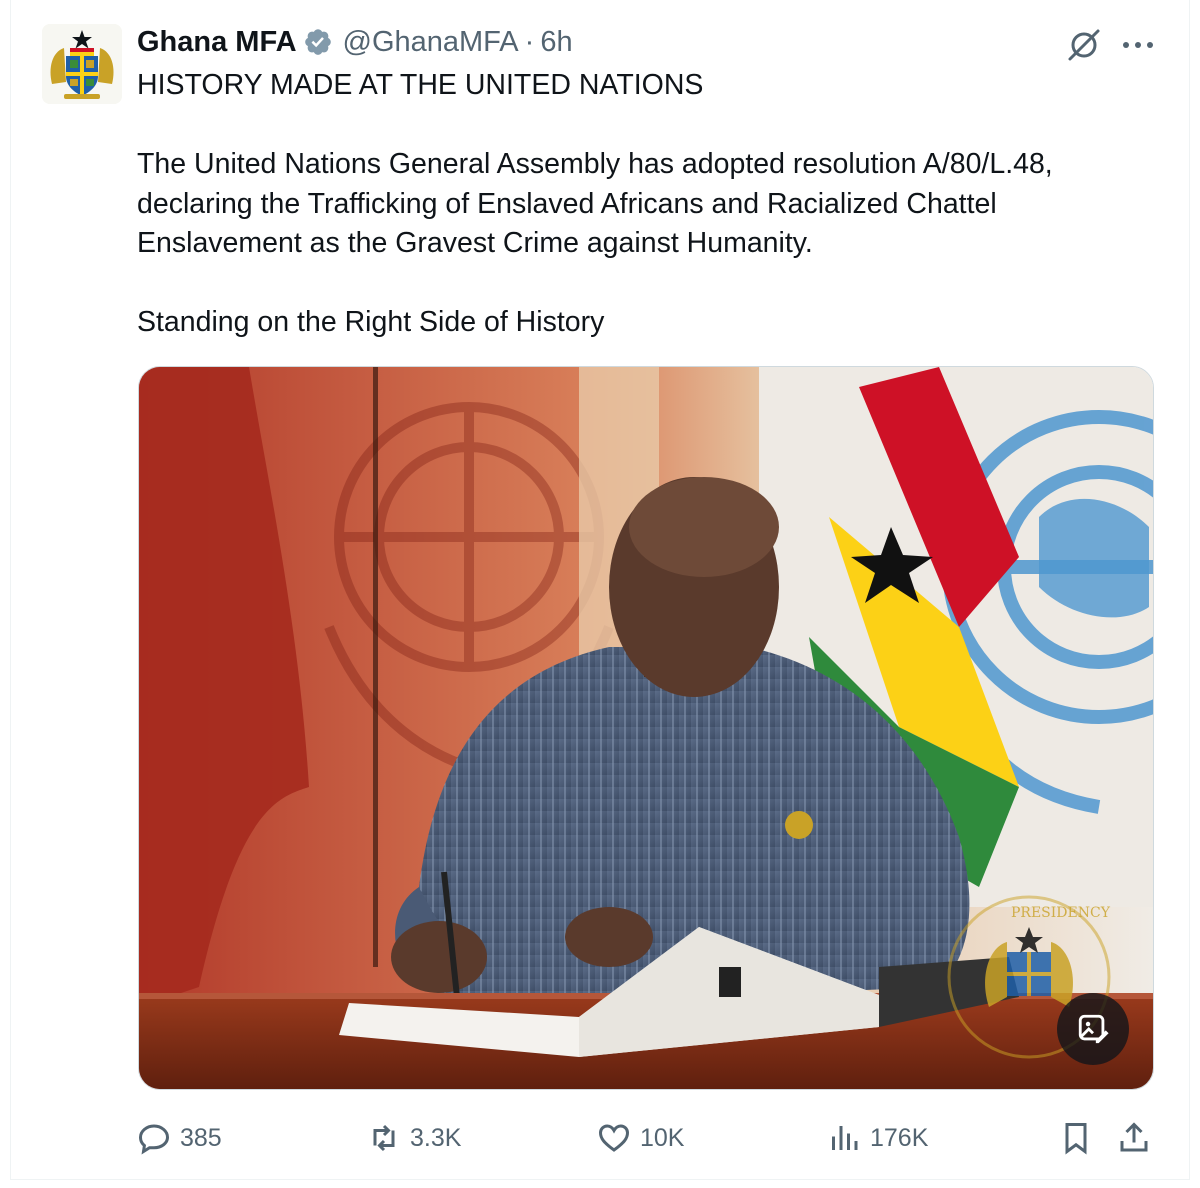 This screenshot has width=1200, height=1188. What do you see at coordinates (384, 1138) in the screenshot?
I see `repost-icon` at bounding box center [384, 1138].